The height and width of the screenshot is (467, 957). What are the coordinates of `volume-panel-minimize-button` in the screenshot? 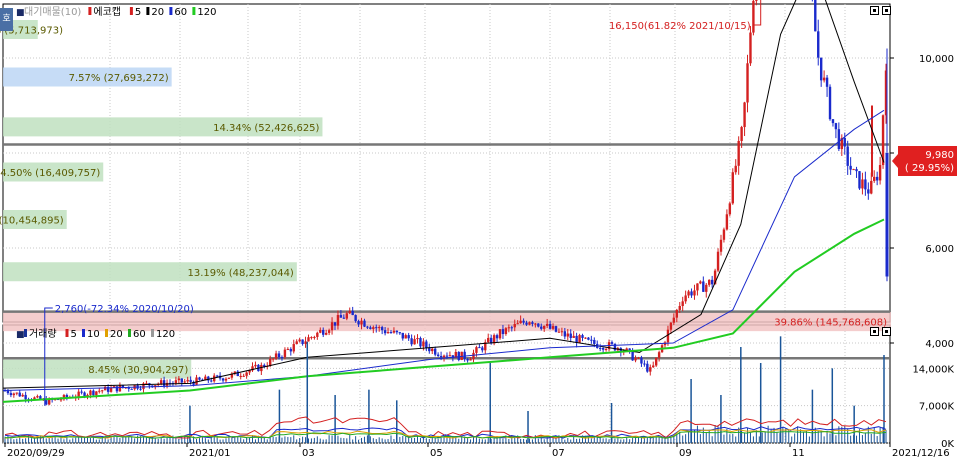 It's located at (874, 331).